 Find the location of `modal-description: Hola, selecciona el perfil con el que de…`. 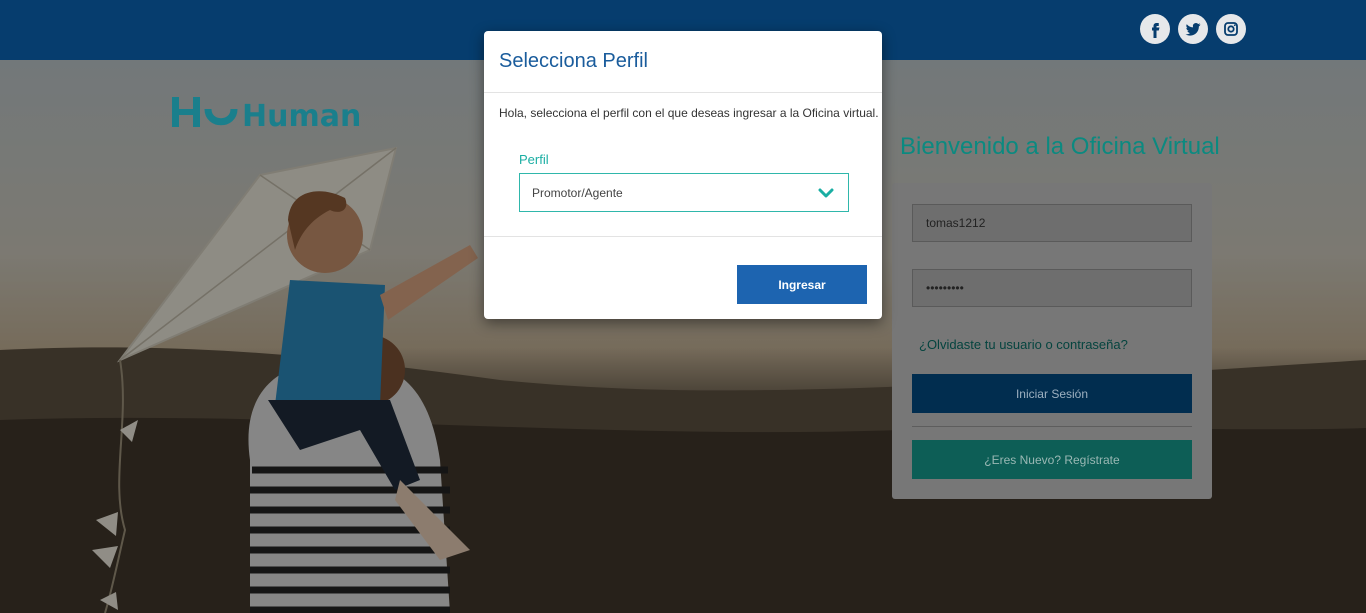

modal-description: Hola, selecciona el perfil con el que de… is located at coordinates (689, 113).